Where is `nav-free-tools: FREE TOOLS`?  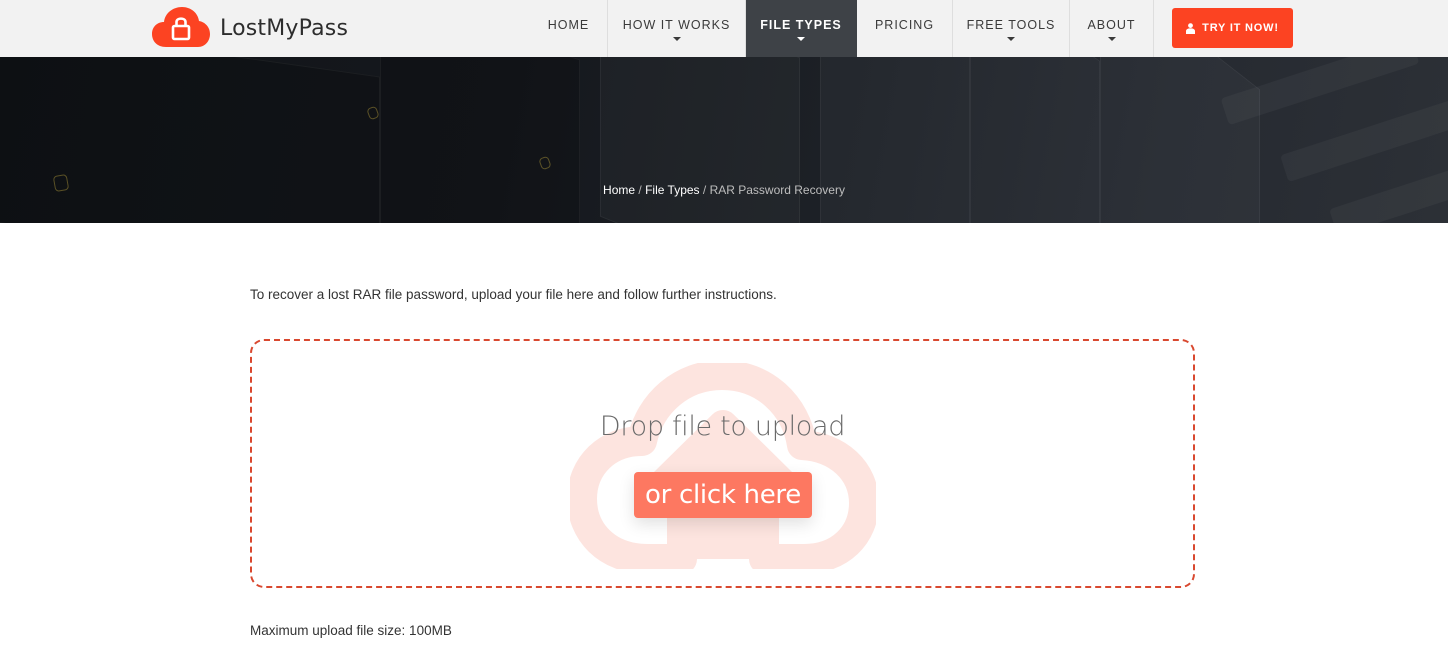 nav-free-tools: FREE TOOLS is located at coordinates (1011, 28).